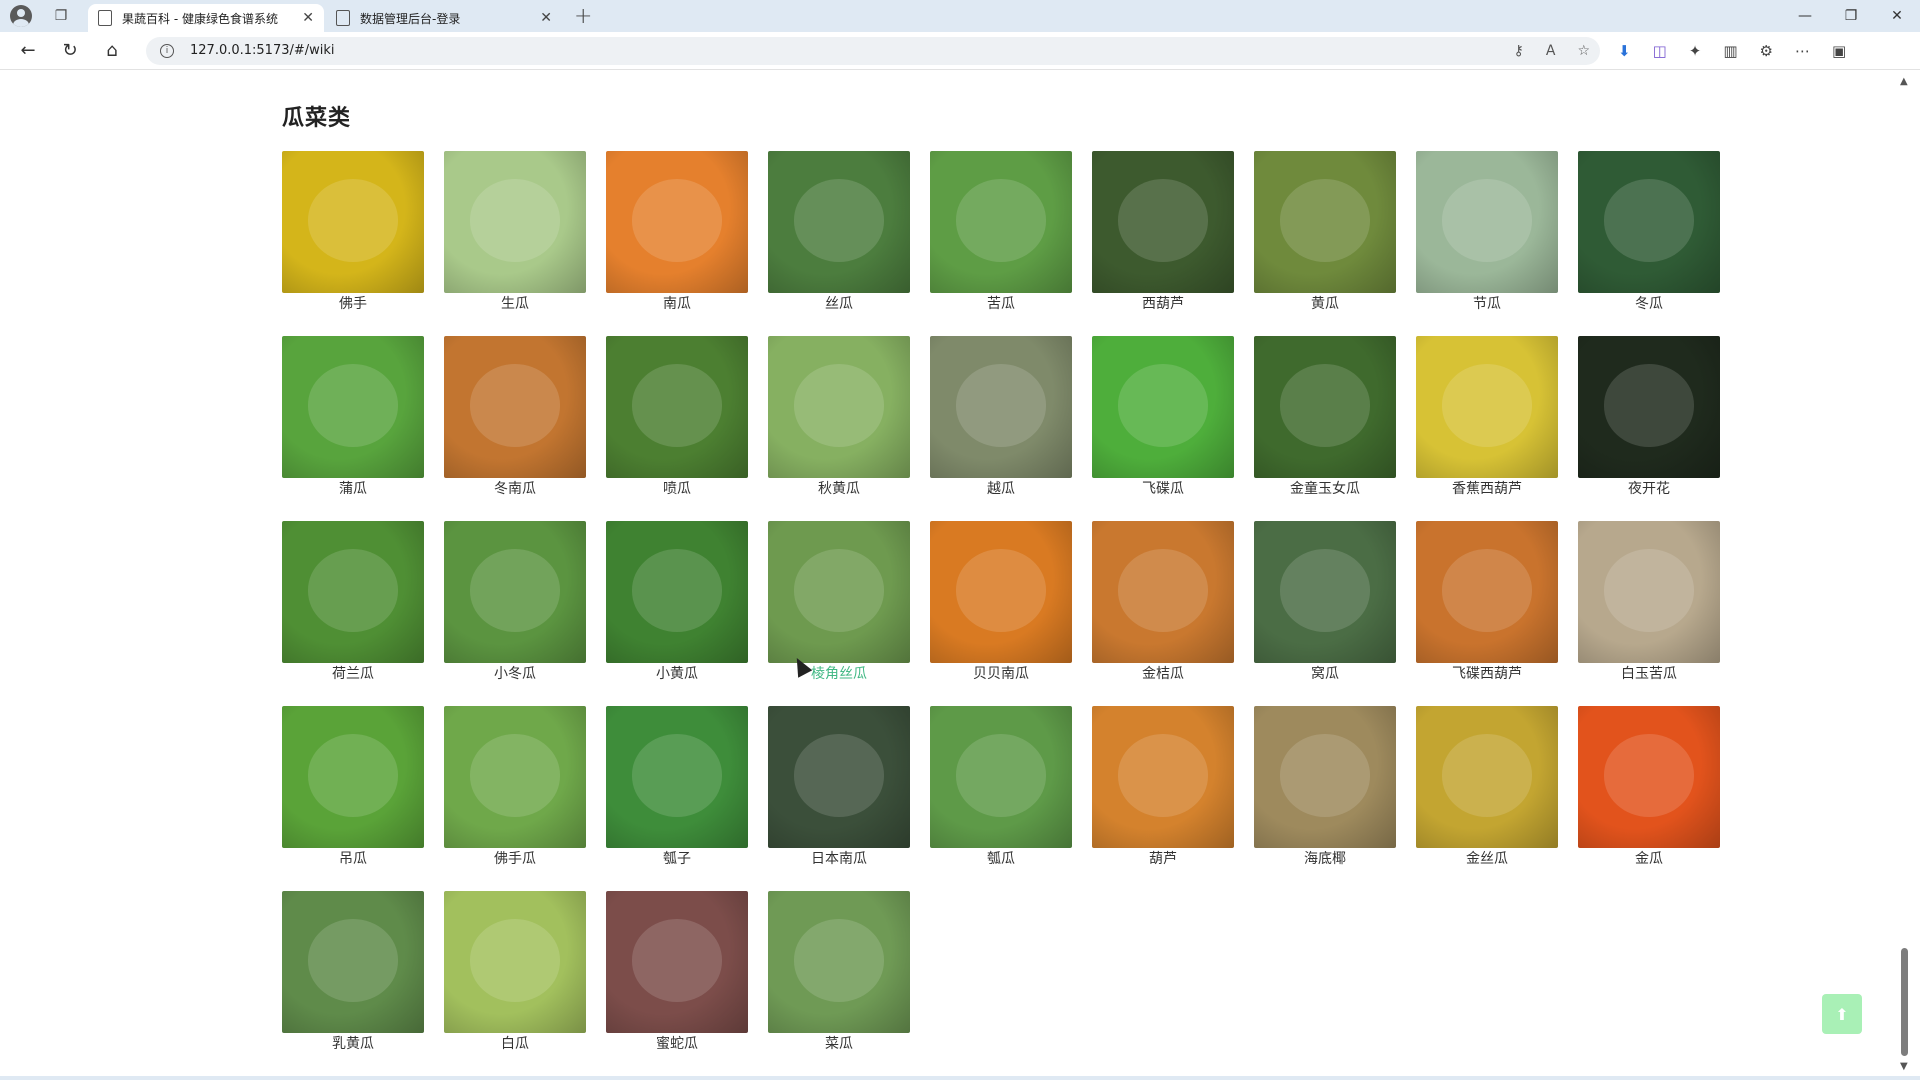 This screenshot has height=1080, width=1920. I want to click on produce-name: 海底椰, so click(1325, 859).